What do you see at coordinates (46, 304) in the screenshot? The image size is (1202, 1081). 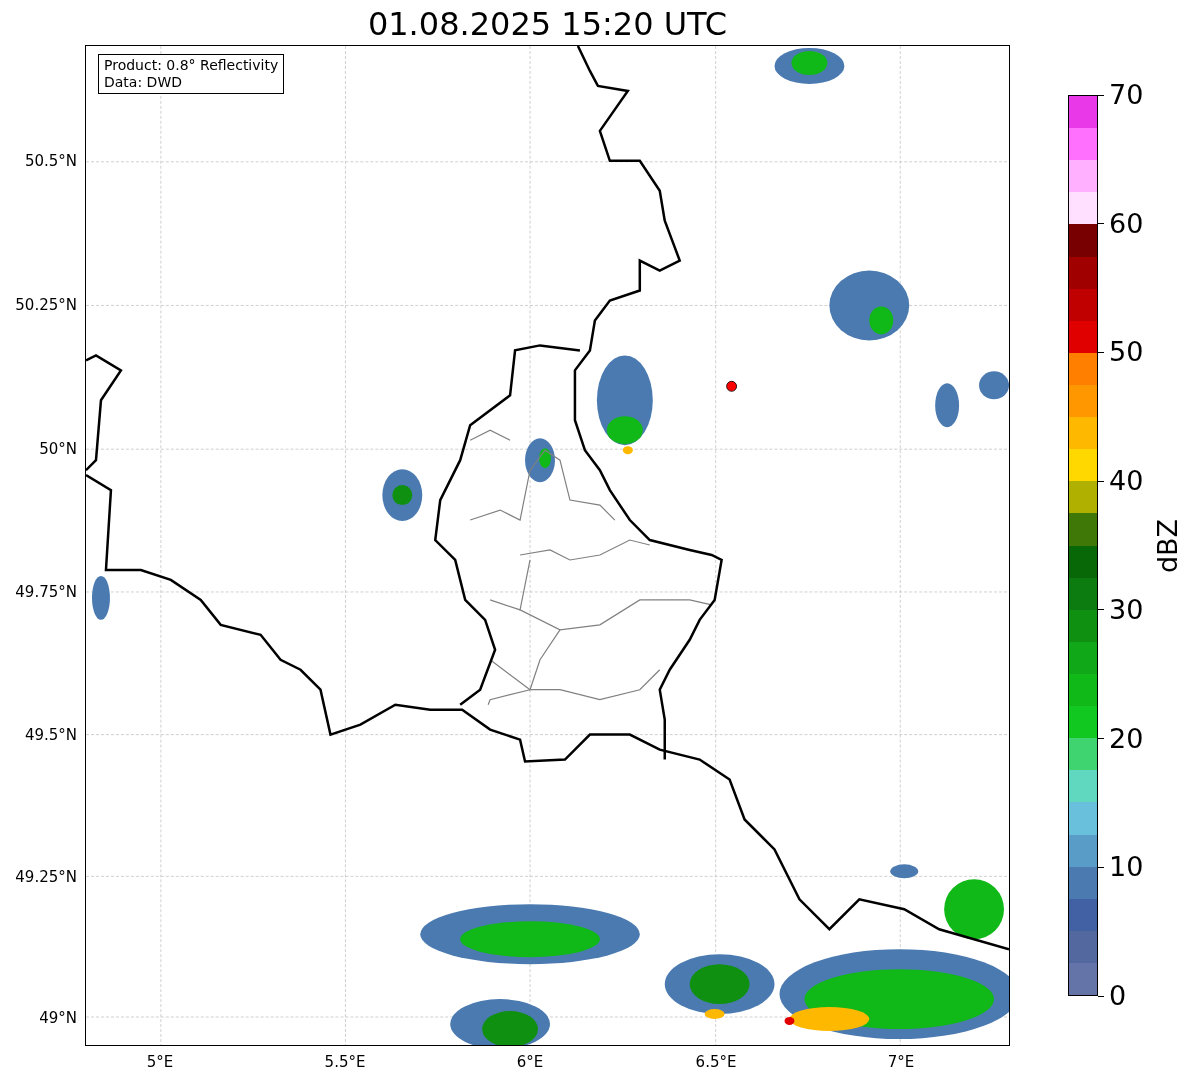 I see `latitude-label: 50.25°N` at bounding box center [46, 304].